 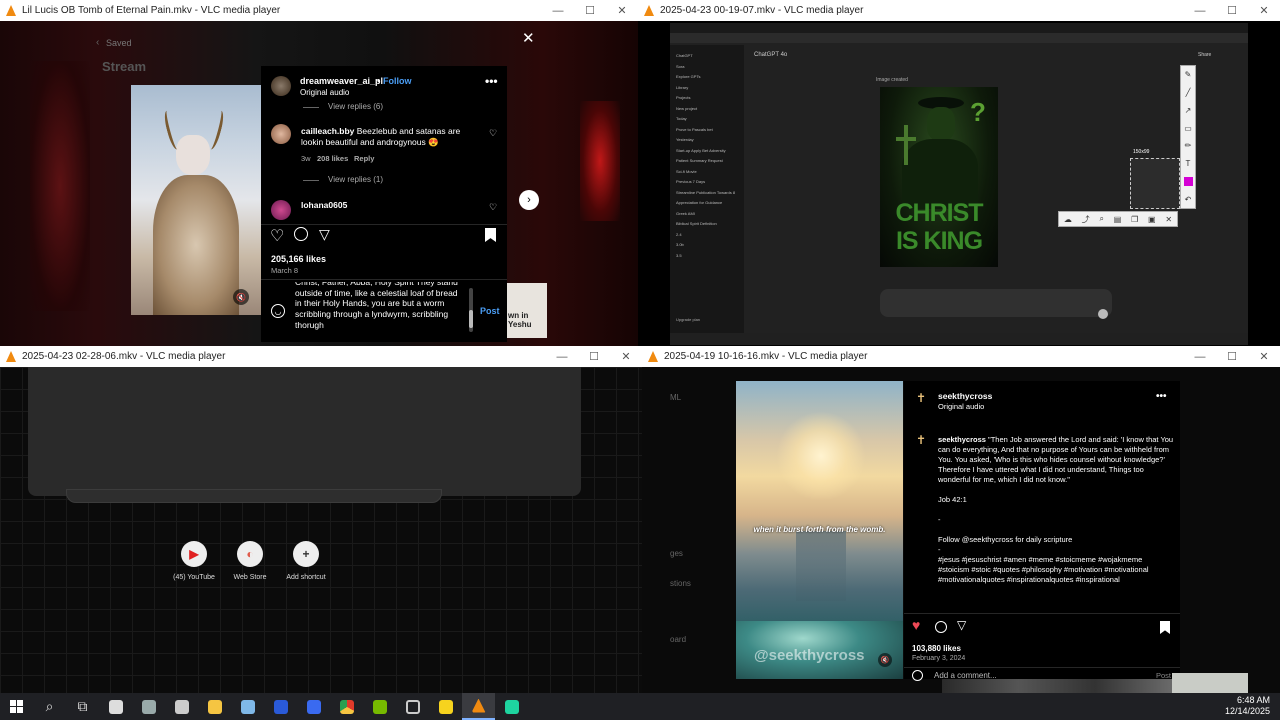 What do you see at coordinates (710, 88) in the screenshot?
I see `sidebar-item: Library` at bounding box center [710, 88].